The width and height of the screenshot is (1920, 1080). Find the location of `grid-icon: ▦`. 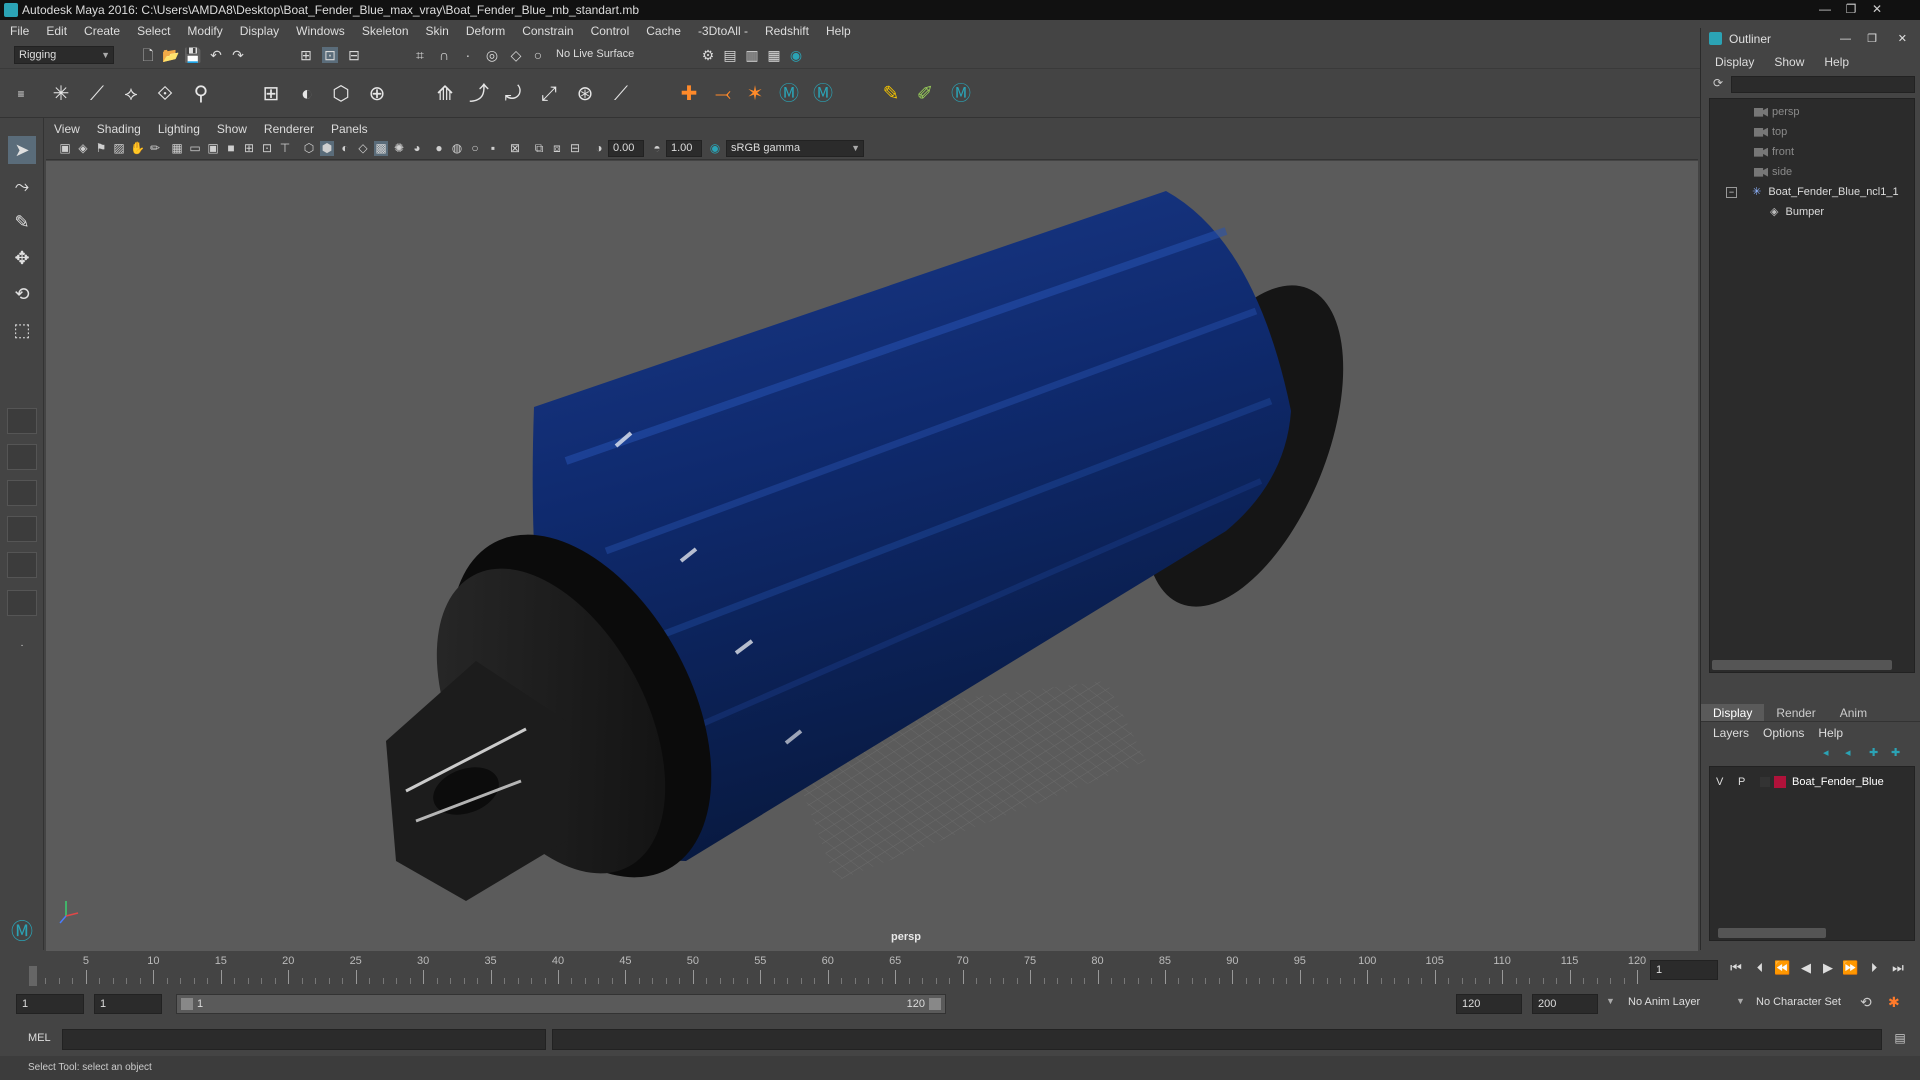

grid-icon: ▦ is located at coordinates (177, 148).